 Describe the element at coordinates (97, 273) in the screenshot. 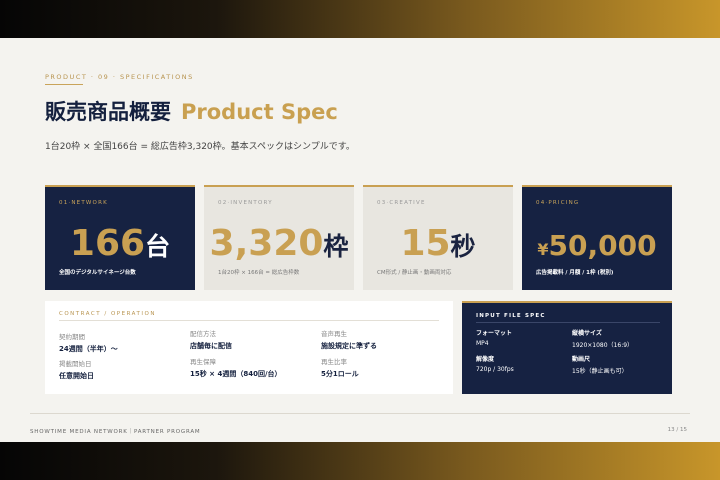

I see `card-note: 全国のデジタルサイネージ台数` at that location.